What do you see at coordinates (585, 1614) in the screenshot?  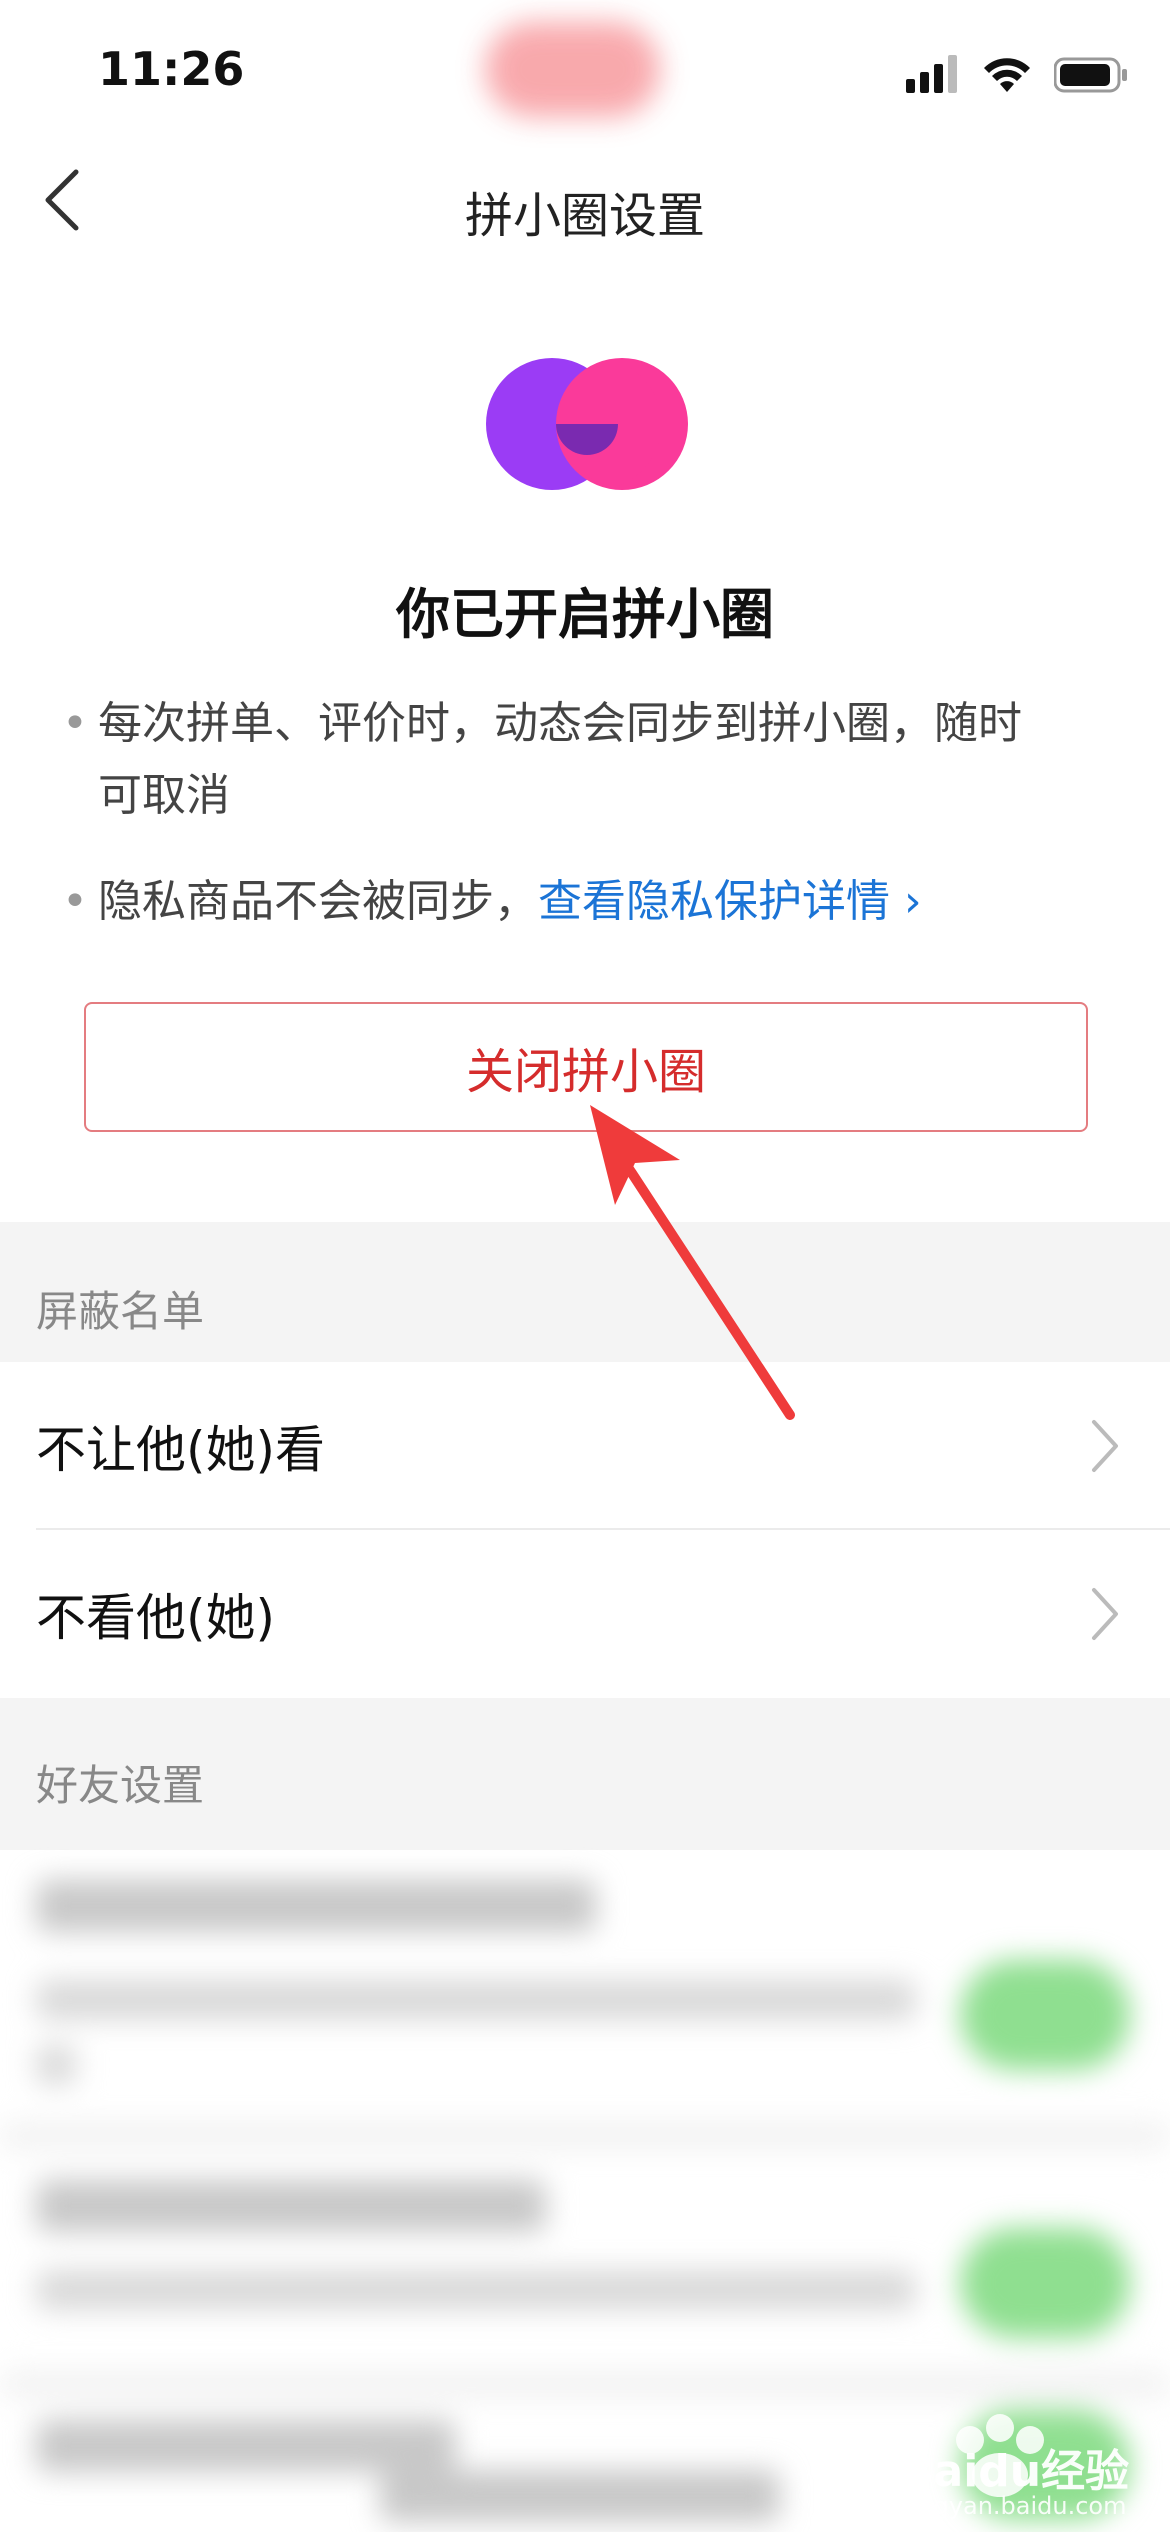 I see `row-dont-see: 不看他(她)` at bounding box center [585, 1614].